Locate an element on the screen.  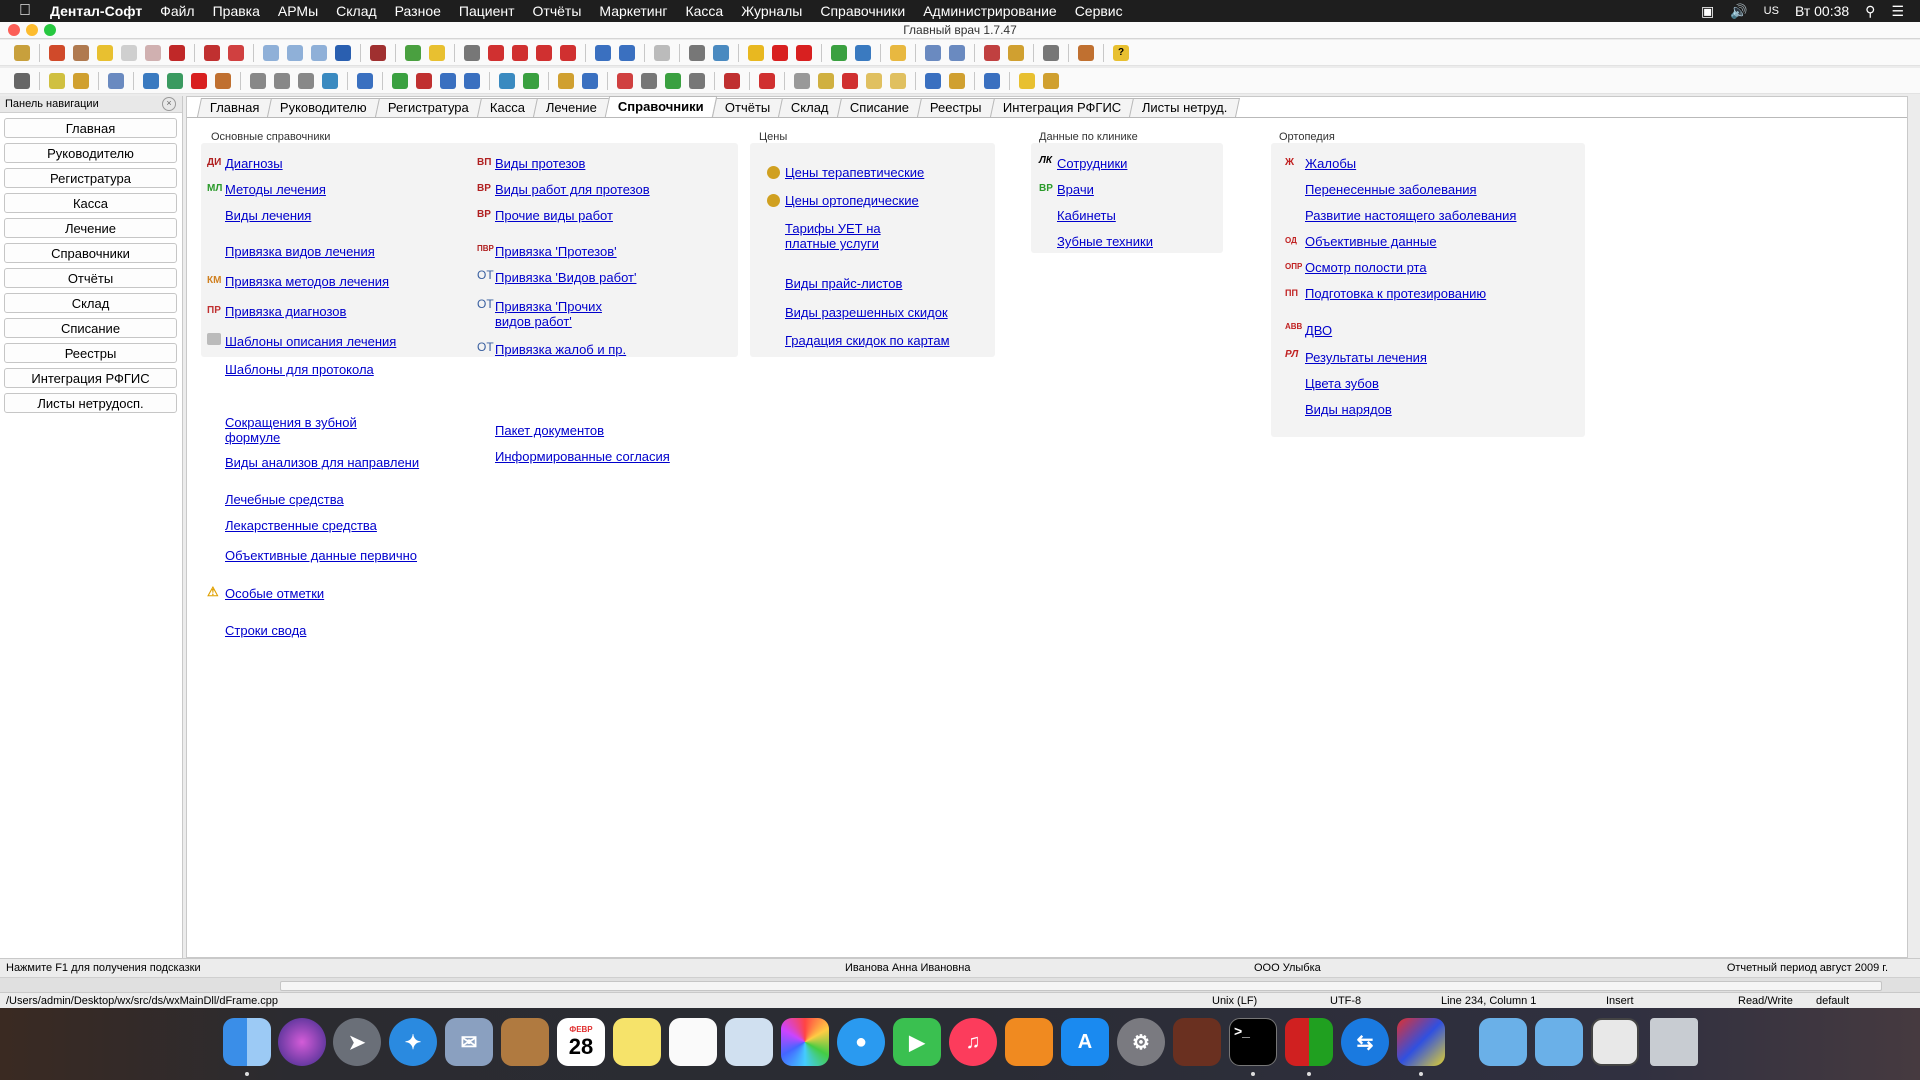
link-dvo: ДВО is located at coordinates (1318, 330).